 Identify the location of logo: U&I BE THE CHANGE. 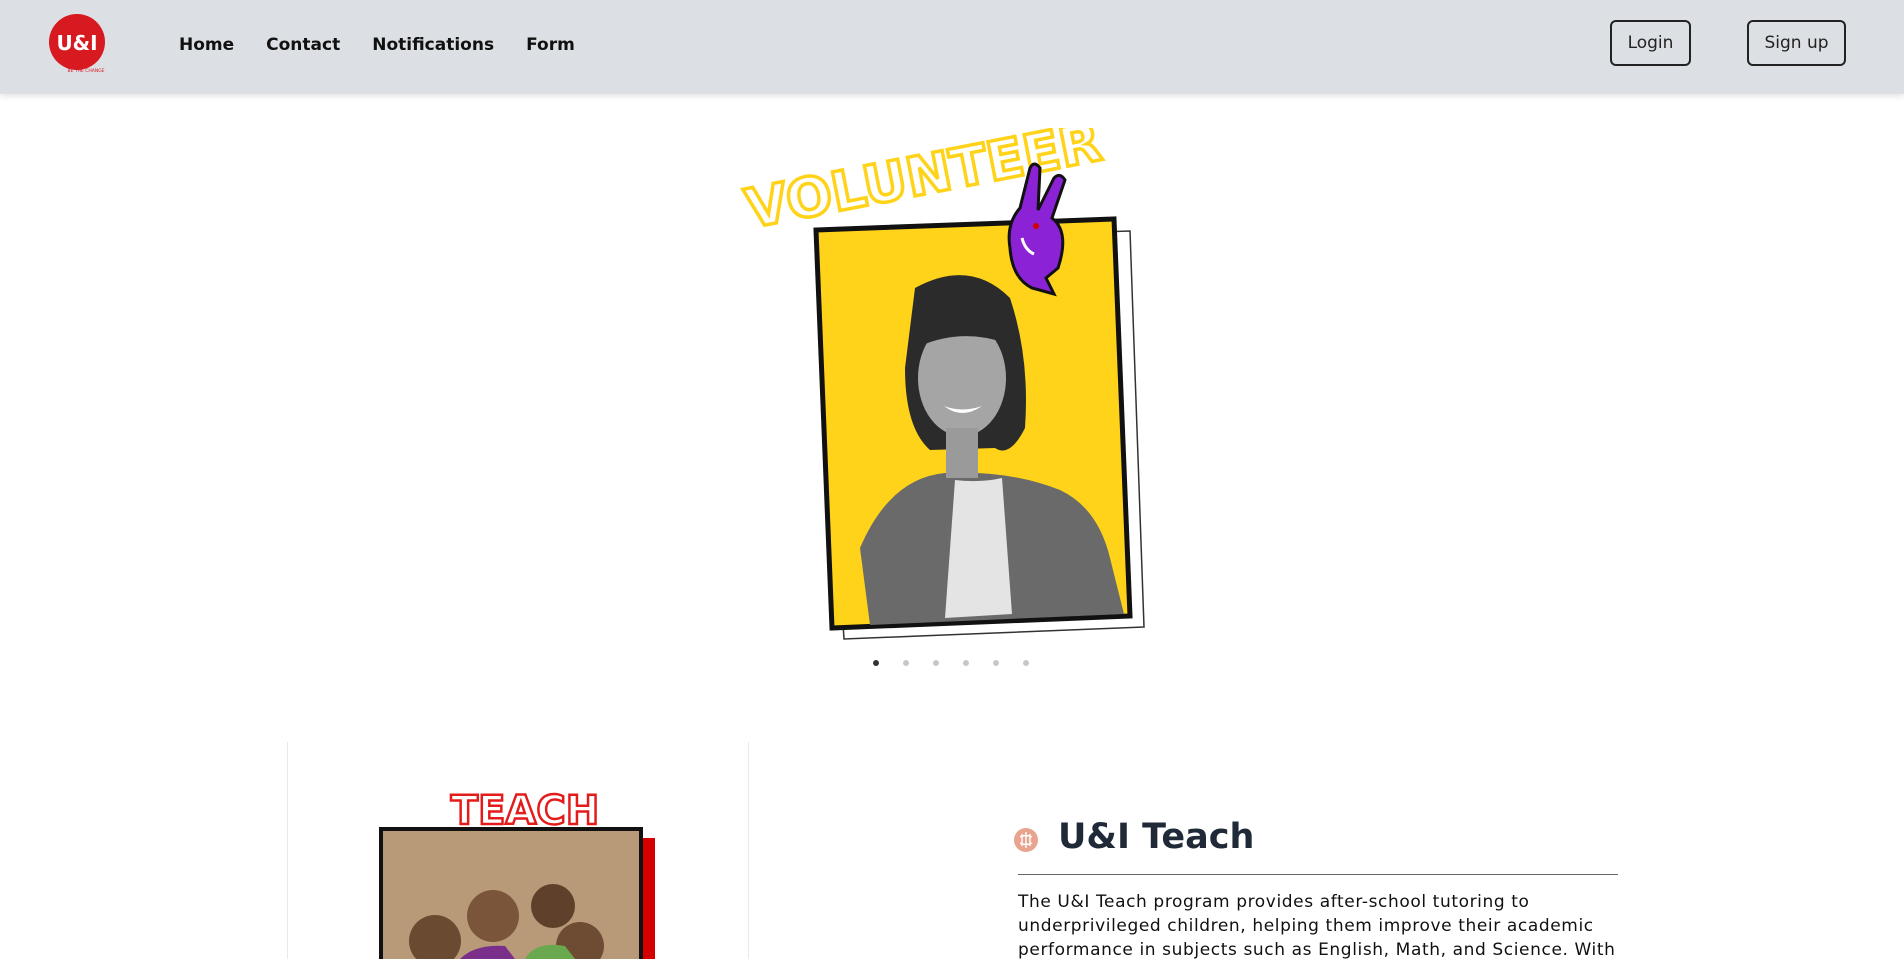
(78, 43).